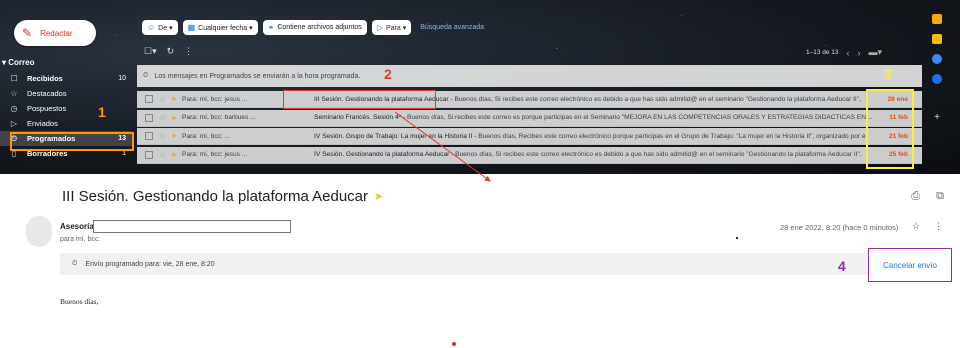  What do you see at coordinates (14, 153) in the screenshot?
I see `draft-icon: ▯` at bounding box center [14, 153].